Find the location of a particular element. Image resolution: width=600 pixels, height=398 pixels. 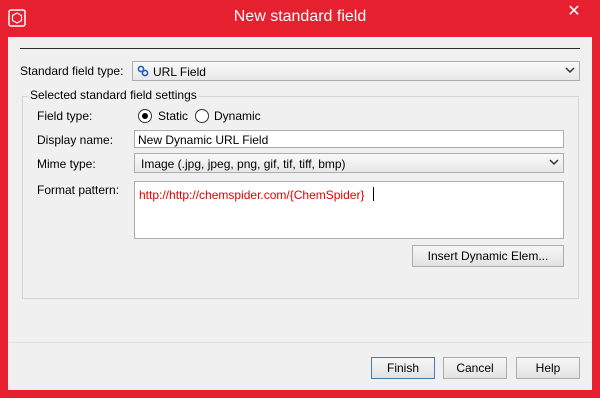

display-name-value: New Dynamic URL Field is located at coordinates (203, 140).